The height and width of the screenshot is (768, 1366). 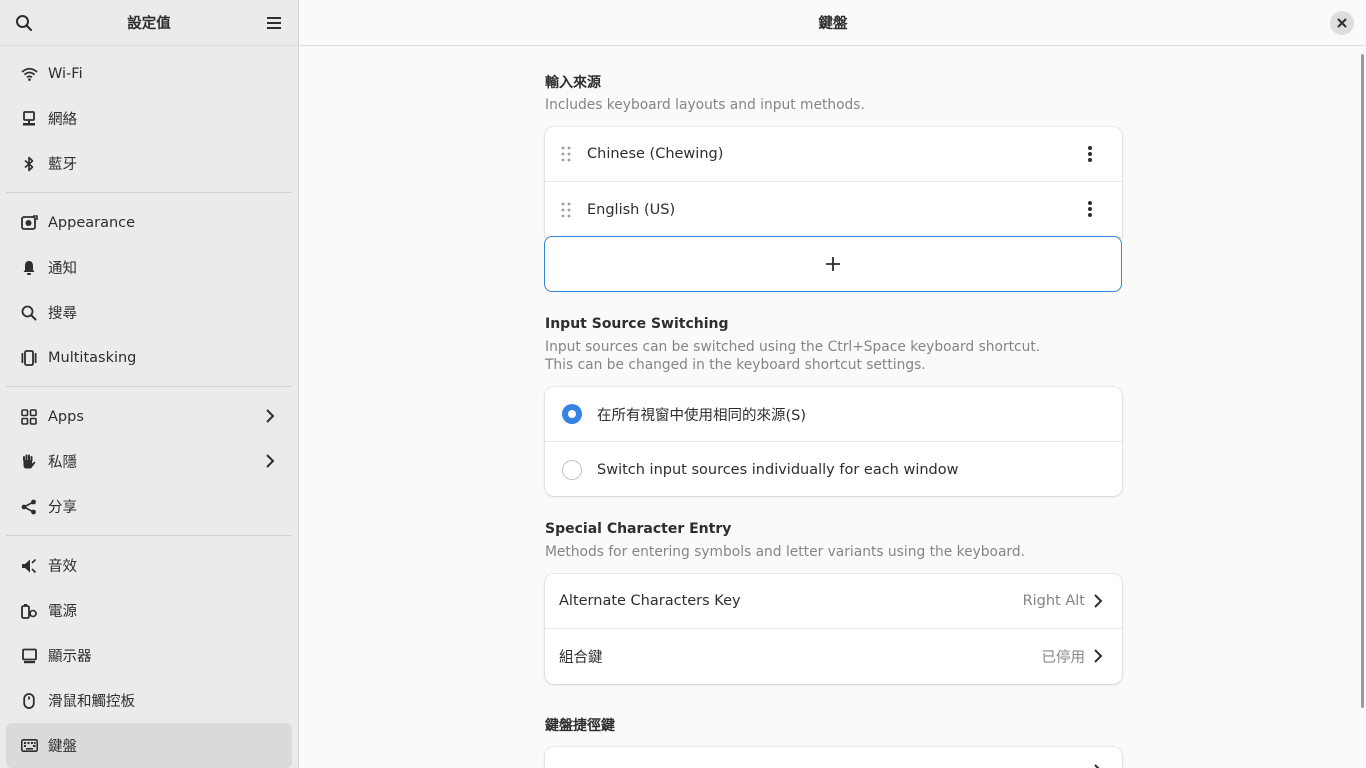 I want to click on sidebar-item-label: 電源, so click(x=62, y=612).